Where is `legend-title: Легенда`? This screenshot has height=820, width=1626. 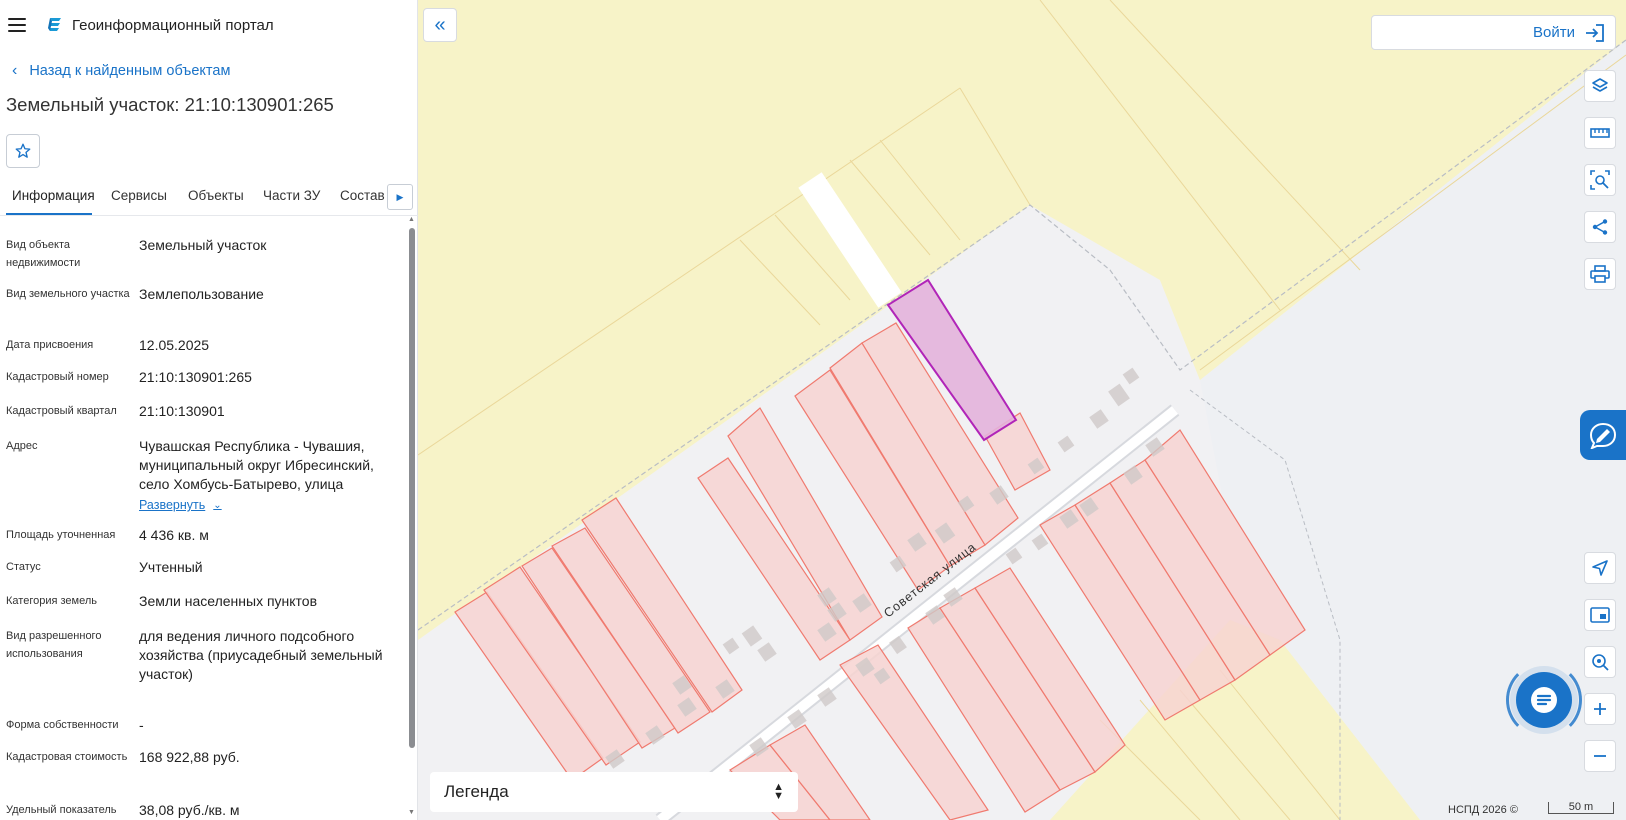
legend-title: Легенда is located at coordinates (476, 791).